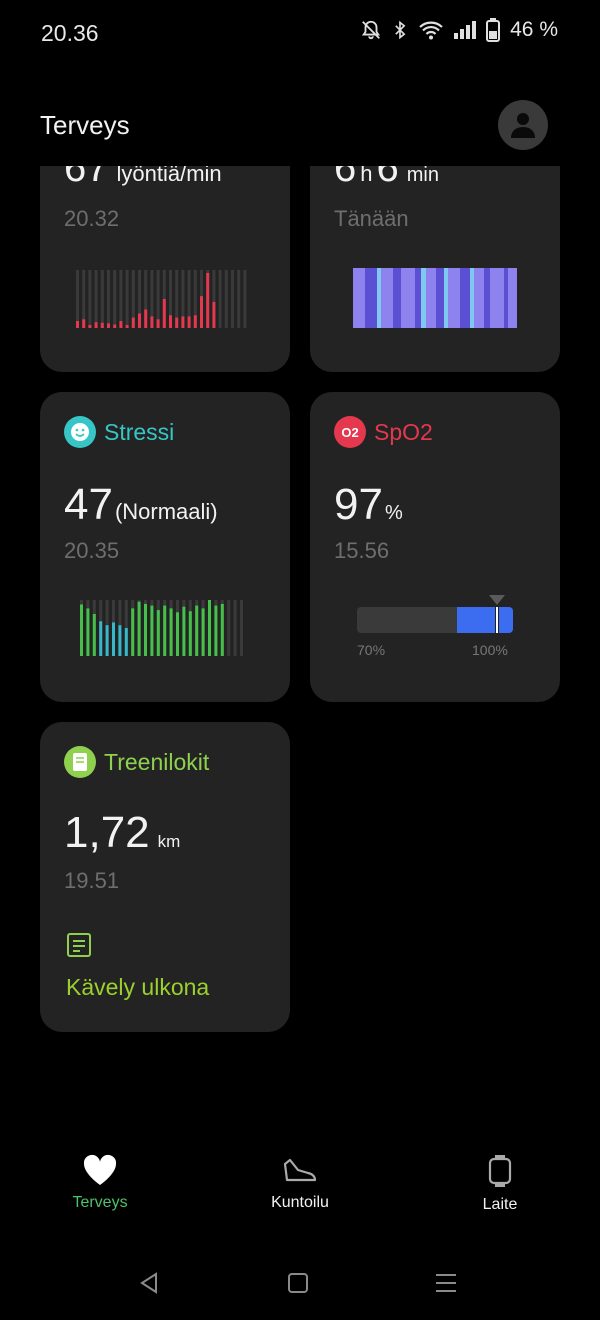 The width and height of the screenshot is (600, 1320). Describe the element at coordinates (100, 1202) in the screenshot. I see `nav-health-label: Terveys` at that location.